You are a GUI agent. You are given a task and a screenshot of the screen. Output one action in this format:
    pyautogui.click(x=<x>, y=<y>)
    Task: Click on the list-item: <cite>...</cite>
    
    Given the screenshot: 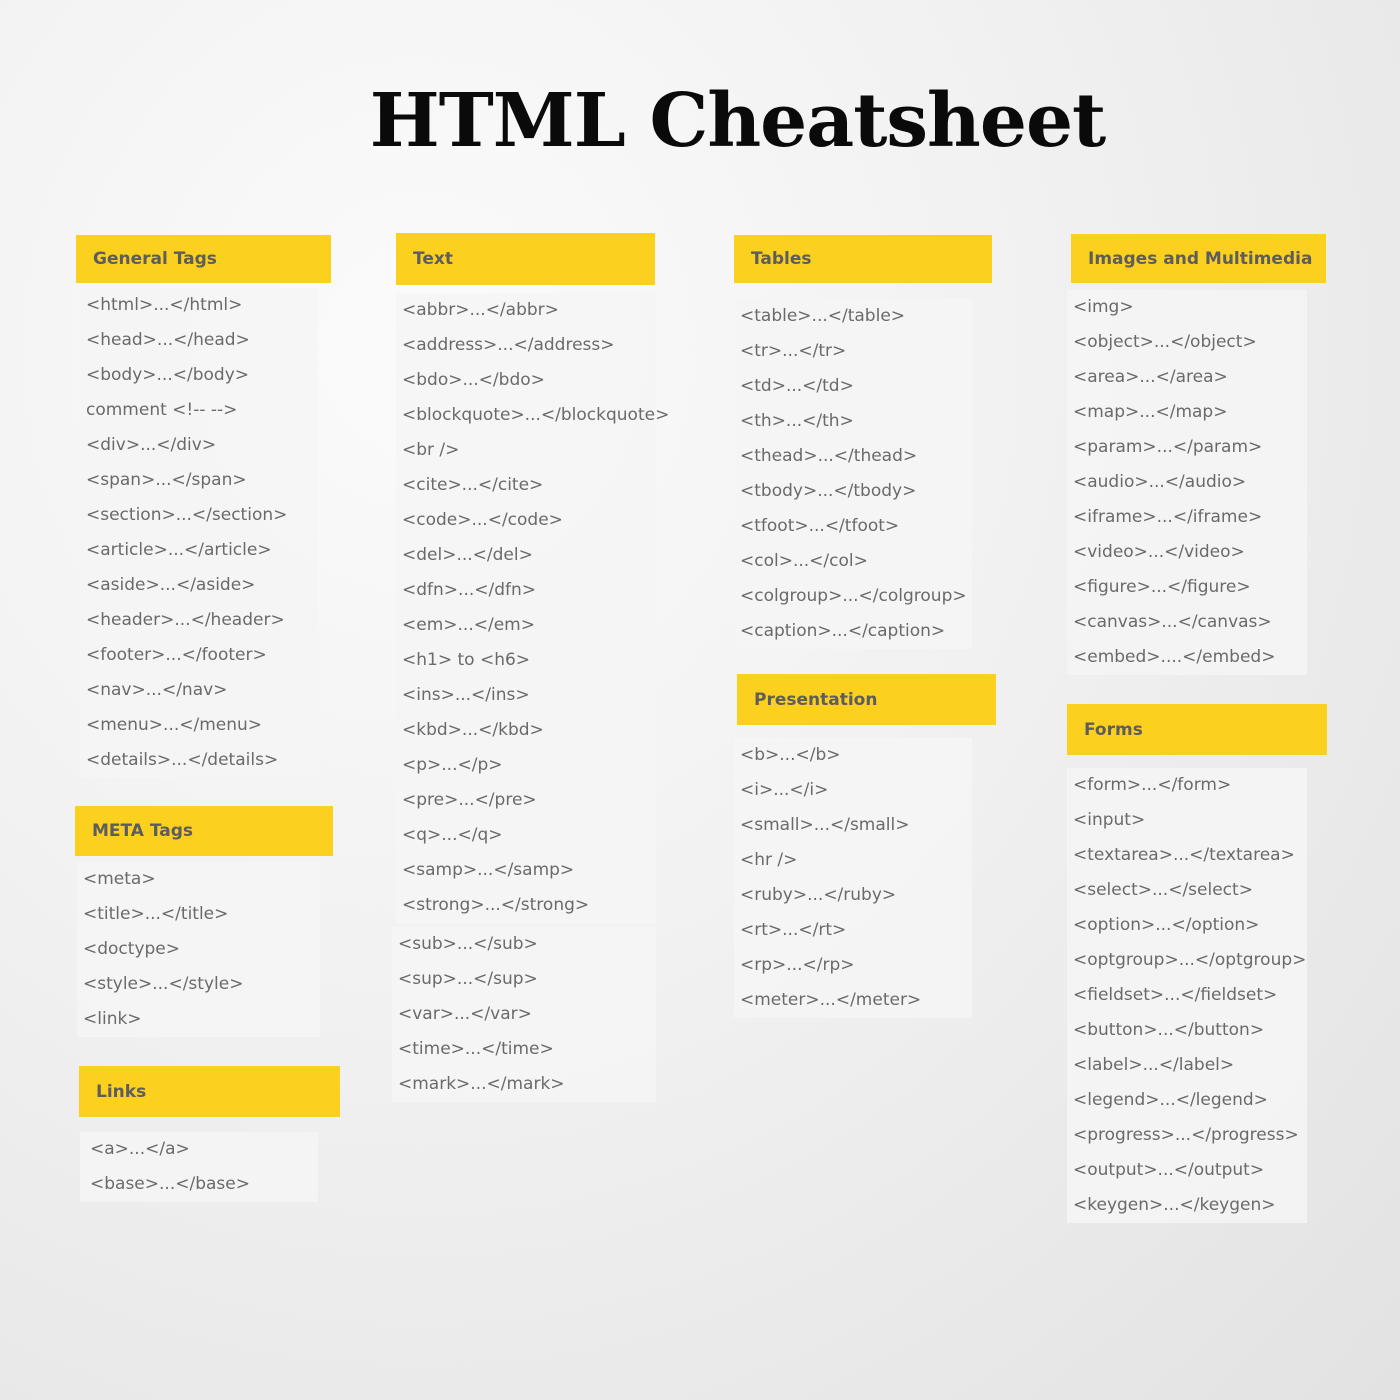 What is the action you would take?
    pyautogui.click(x=473, y=485)
    